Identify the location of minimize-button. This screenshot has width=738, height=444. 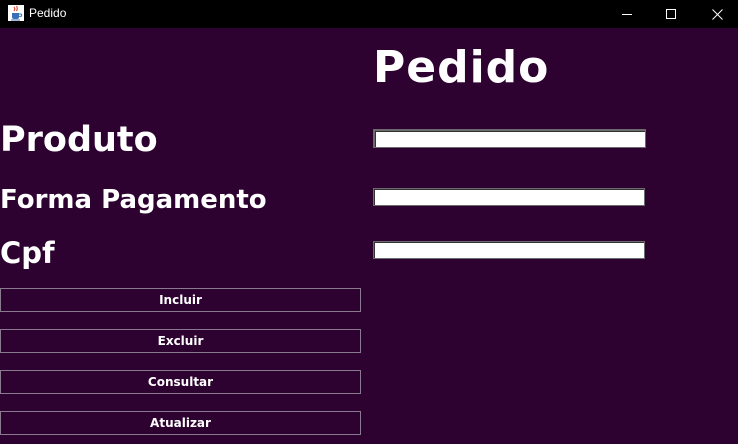
(627, 14).